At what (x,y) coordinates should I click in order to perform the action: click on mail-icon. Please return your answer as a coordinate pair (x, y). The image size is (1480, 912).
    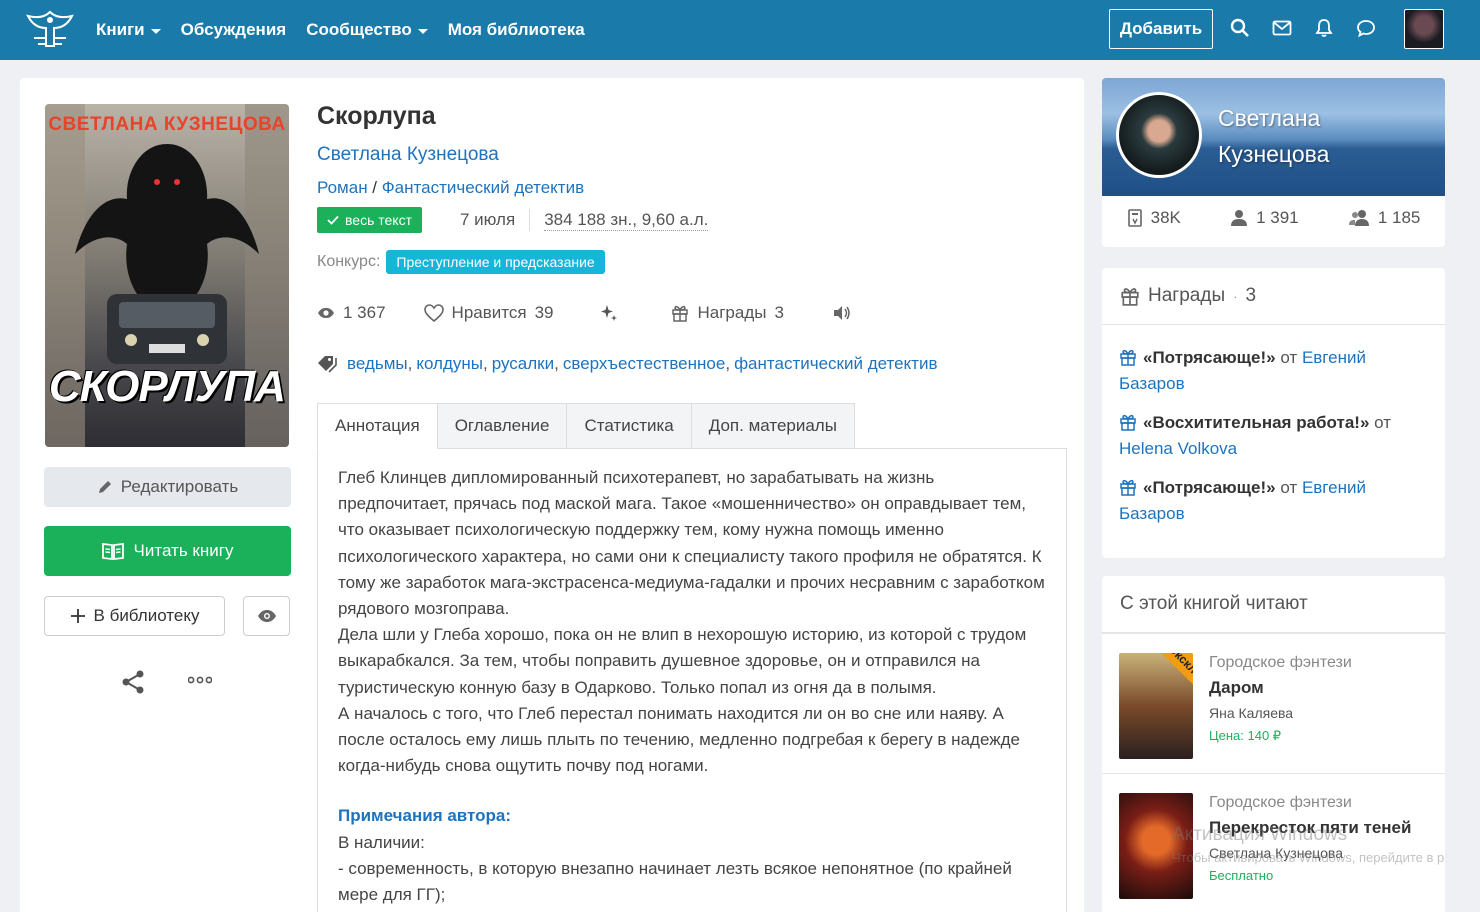
    Looking at the image, I should click on (1282, 28).